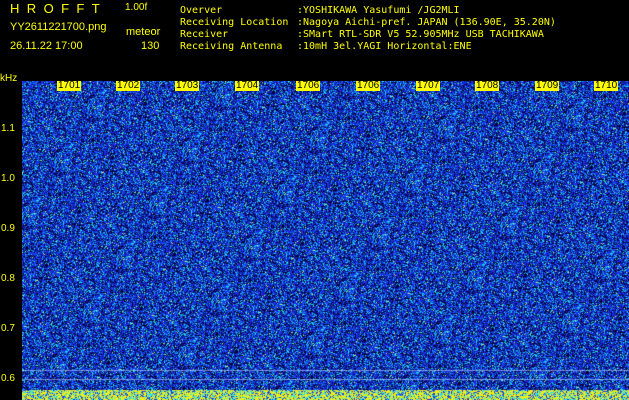 The height and width of the screenshot is (400, 629). What do you see at coordinates (59, 8) in the screenshot?
I see `app-title: HROFFT` at bounding box center [59, 8].